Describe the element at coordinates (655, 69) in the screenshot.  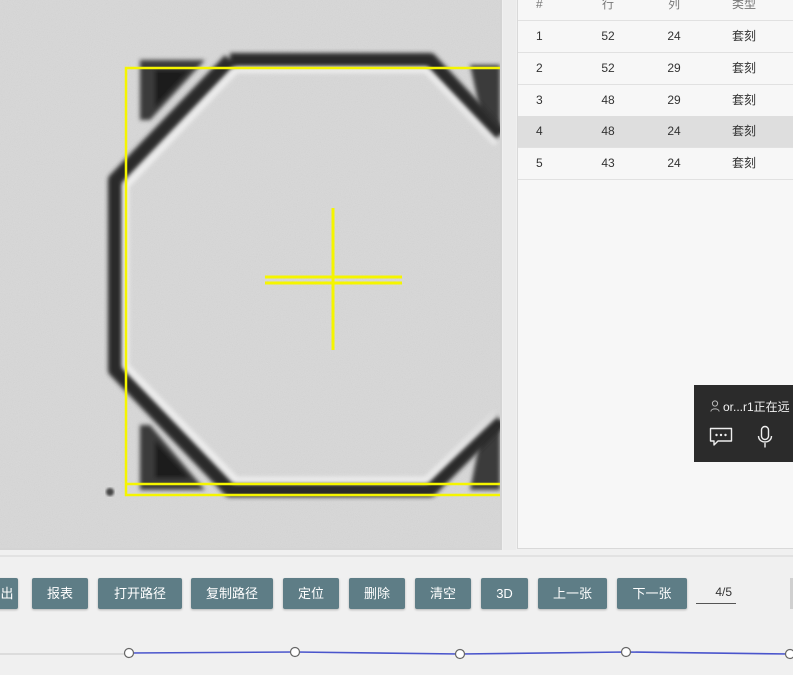
I see `table-row: 2 52 29 套刻` at that location.